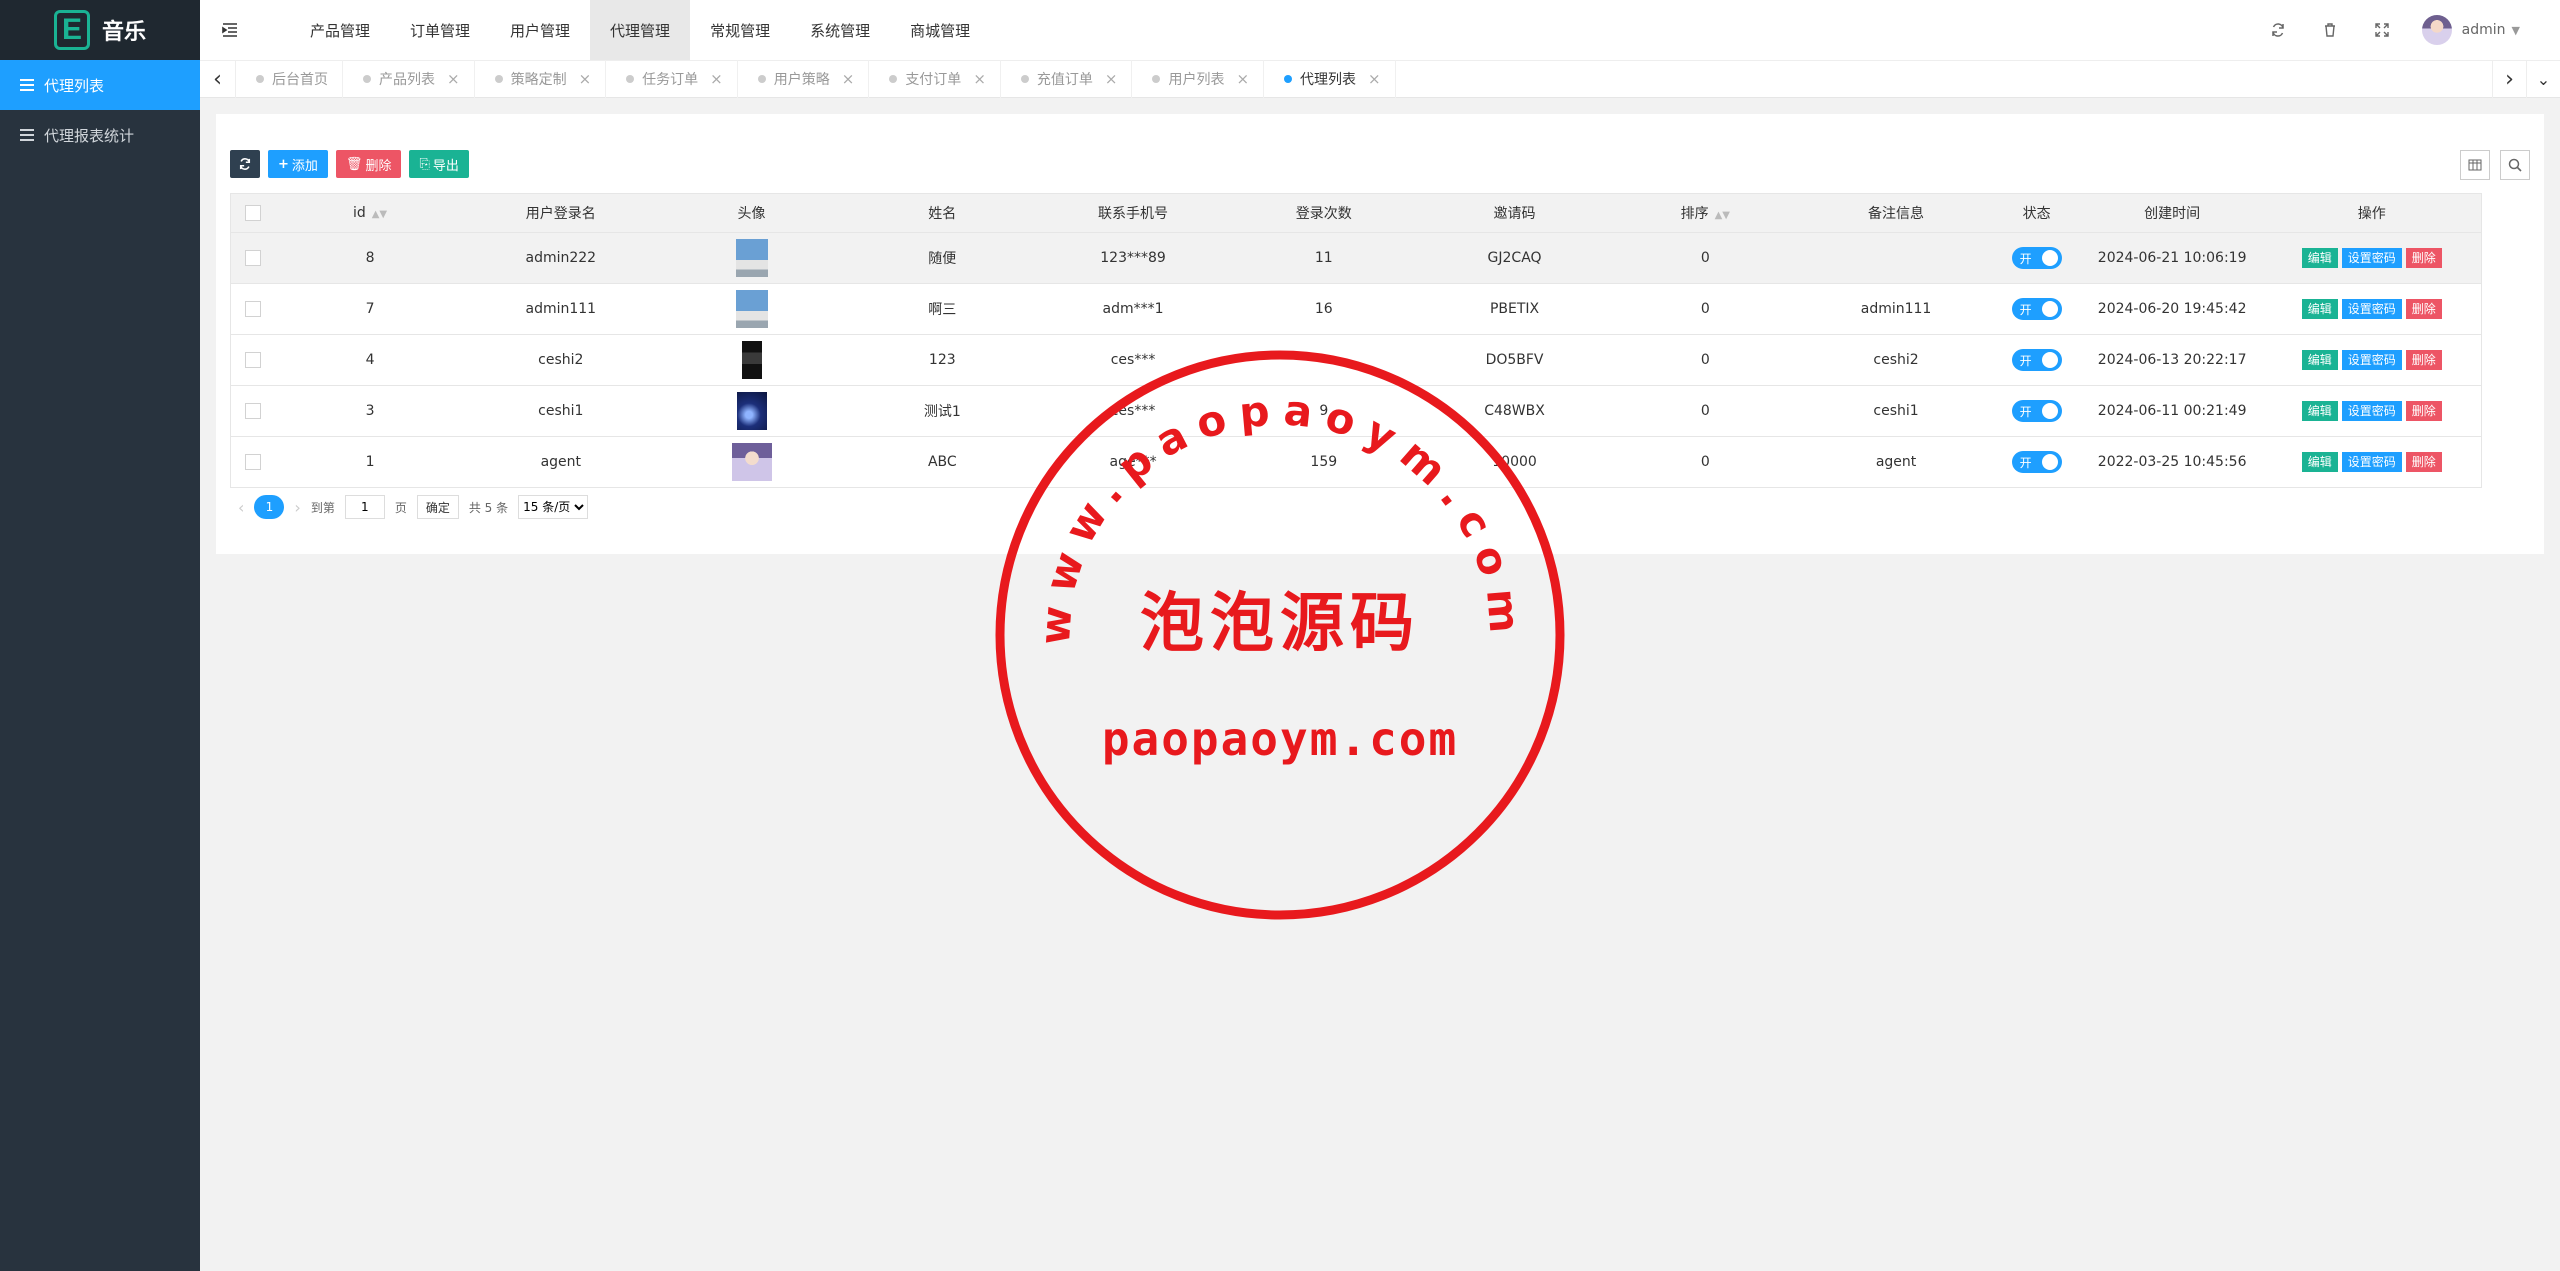 The width and height of the screenshot is (2560, 1271). What do you see at coordinates (340, 30) in the screenshot?
I see `nav-product: 产品管理` at bounding box center [340, 30].